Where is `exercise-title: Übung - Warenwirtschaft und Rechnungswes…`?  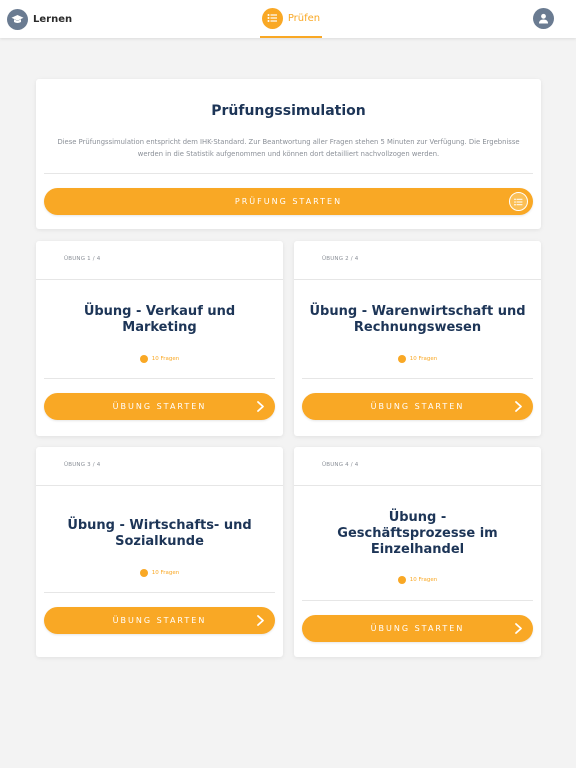
exercise-title: Übung - Warenwirtschaft und Rechnungswes… is located at coordinates (417, 319).